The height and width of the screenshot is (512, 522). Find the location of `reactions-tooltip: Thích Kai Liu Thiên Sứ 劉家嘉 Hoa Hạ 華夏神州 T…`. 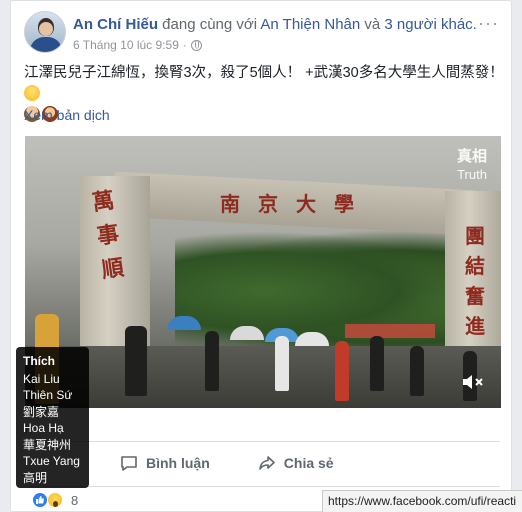

reactions-tooltip: Thích Kai Liu Thiên Sứ 劉家嘉 Hoa Hạ 華夏神州 T… is located at coordinates (52, 417).